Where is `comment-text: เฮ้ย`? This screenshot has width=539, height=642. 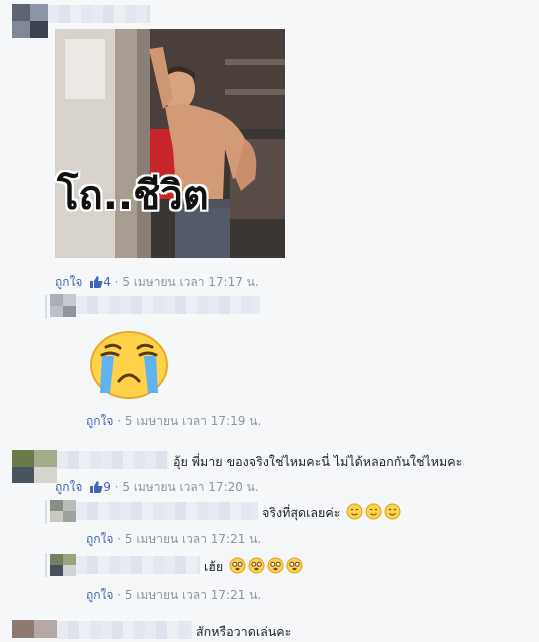
comment-text: เฮ้ย is located at coordinates (253, 567).